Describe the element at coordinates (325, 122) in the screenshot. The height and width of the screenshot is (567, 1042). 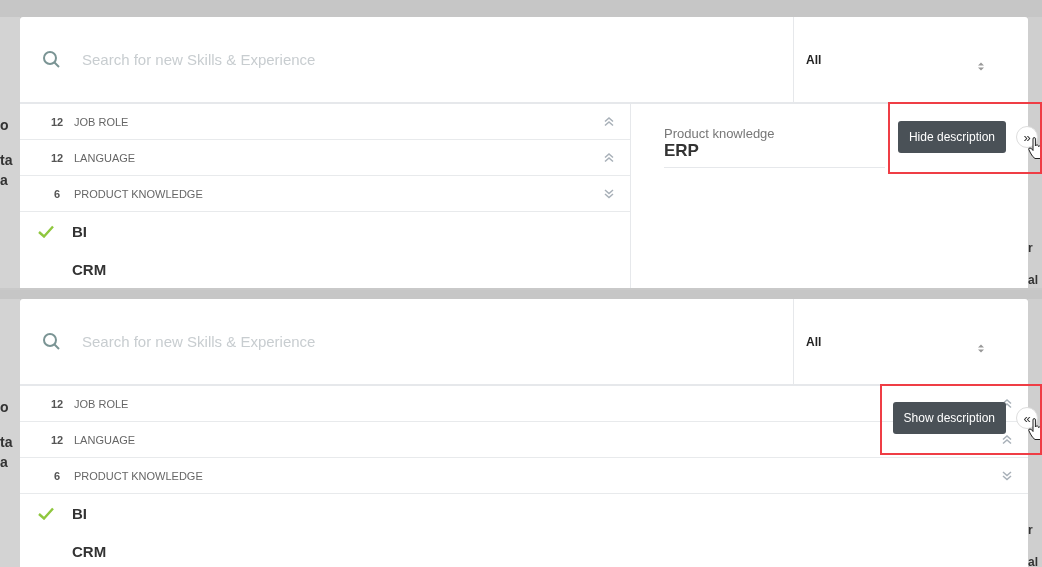
I see `category-row: 12 JOB ROLE` at that location.